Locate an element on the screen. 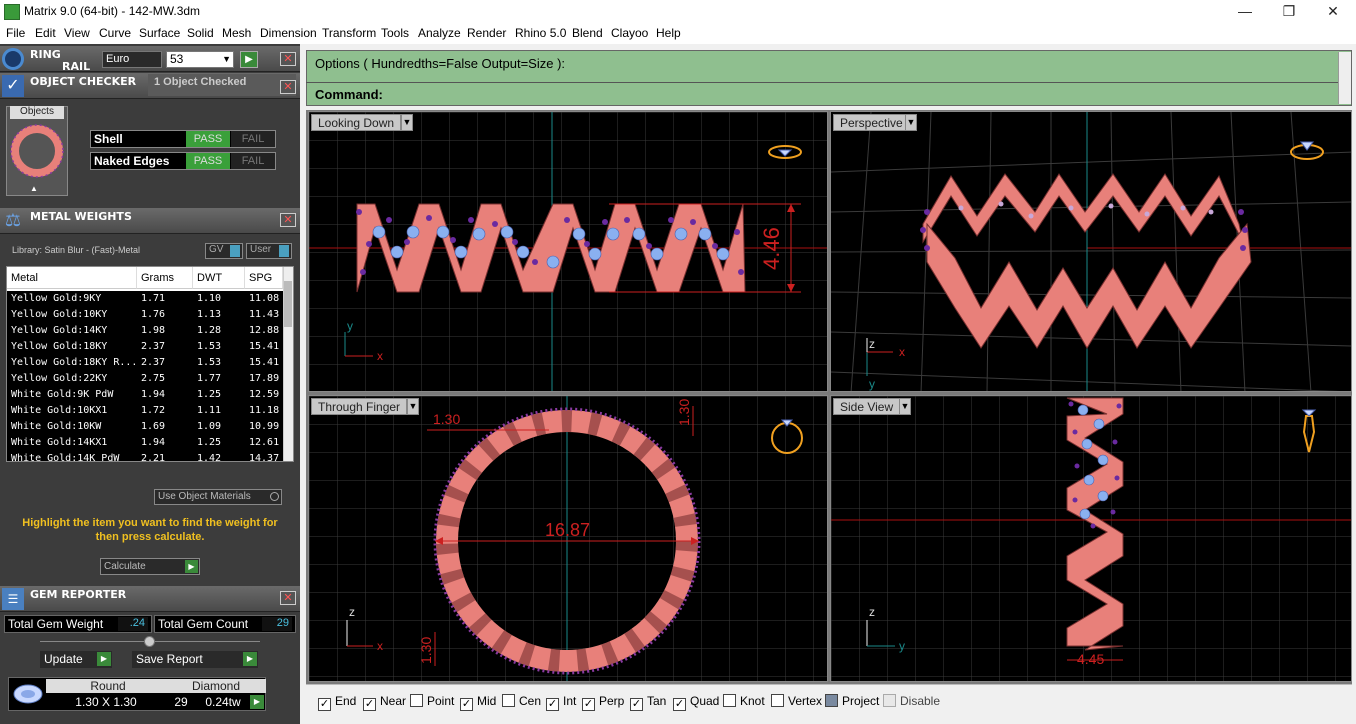 The image size is (1356, 724). menu-edit: Edit is located at coordinates (45, 33).